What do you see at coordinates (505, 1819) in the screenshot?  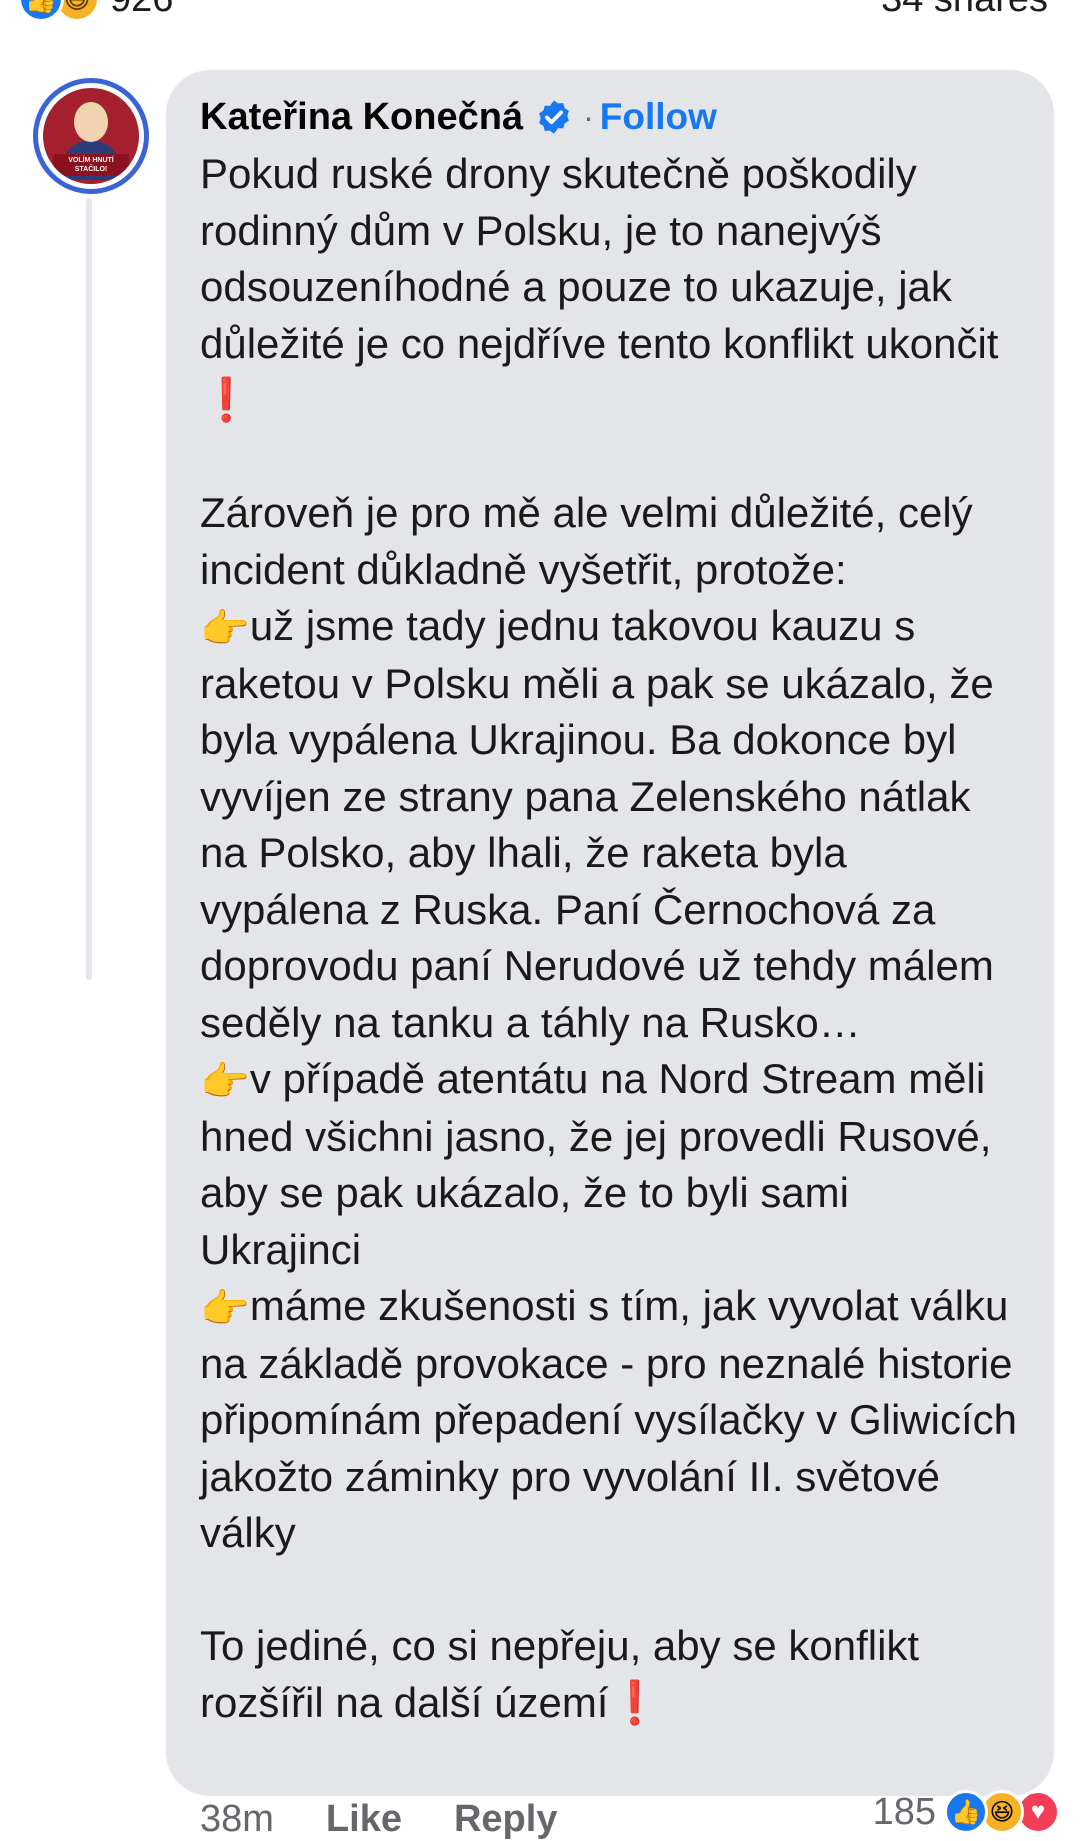 I see `reply-button: Reply` at bounding box center [505, 1819].